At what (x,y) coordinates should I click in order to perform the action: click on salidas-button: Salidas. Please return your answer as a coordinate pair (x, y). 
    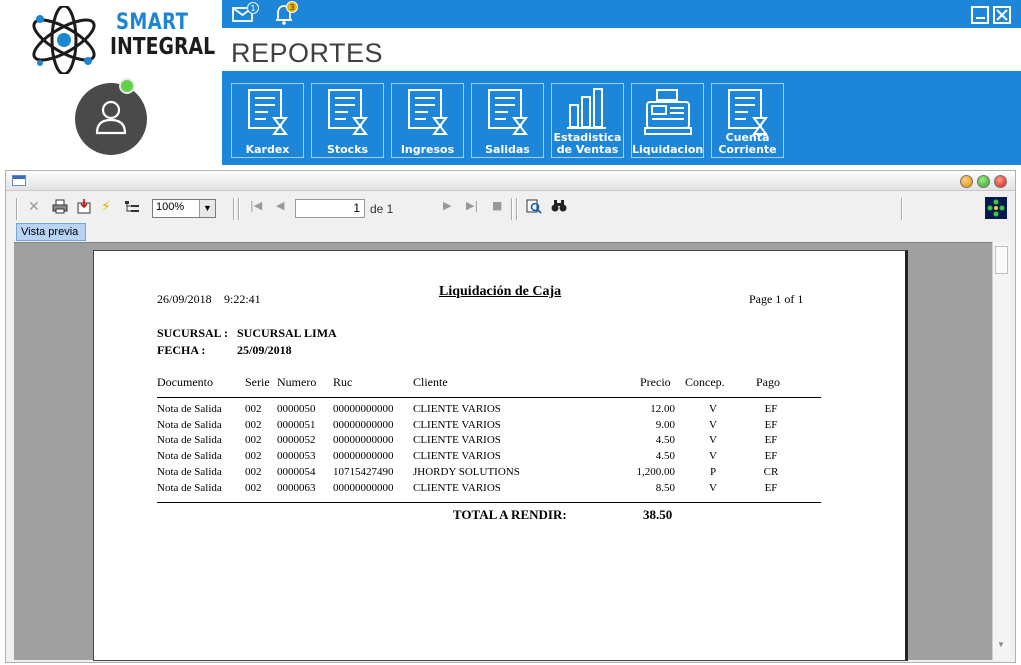
    Looking at the image, I should click on (507, 120).